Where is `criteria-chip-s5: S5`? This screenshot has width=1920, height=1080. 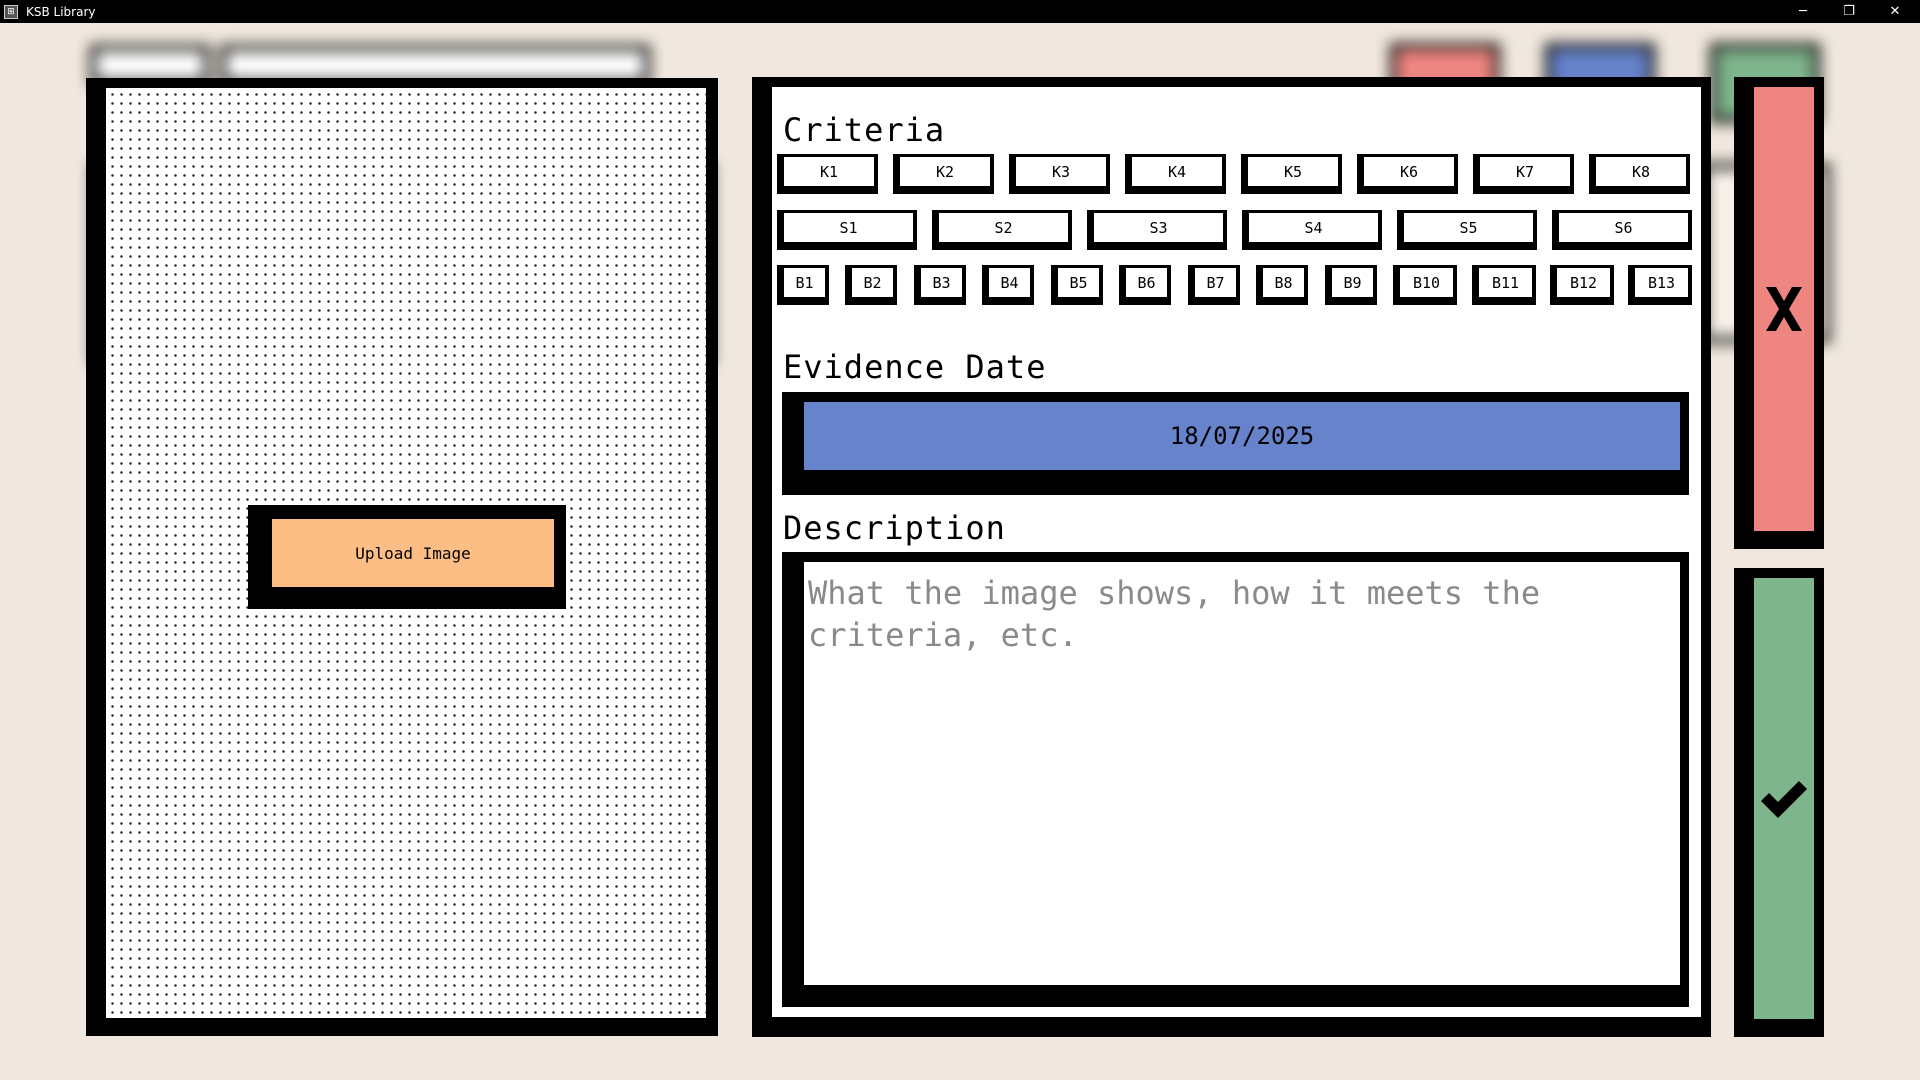 criteria-chip-s5: S5 is located at coordinates (1467, 230).